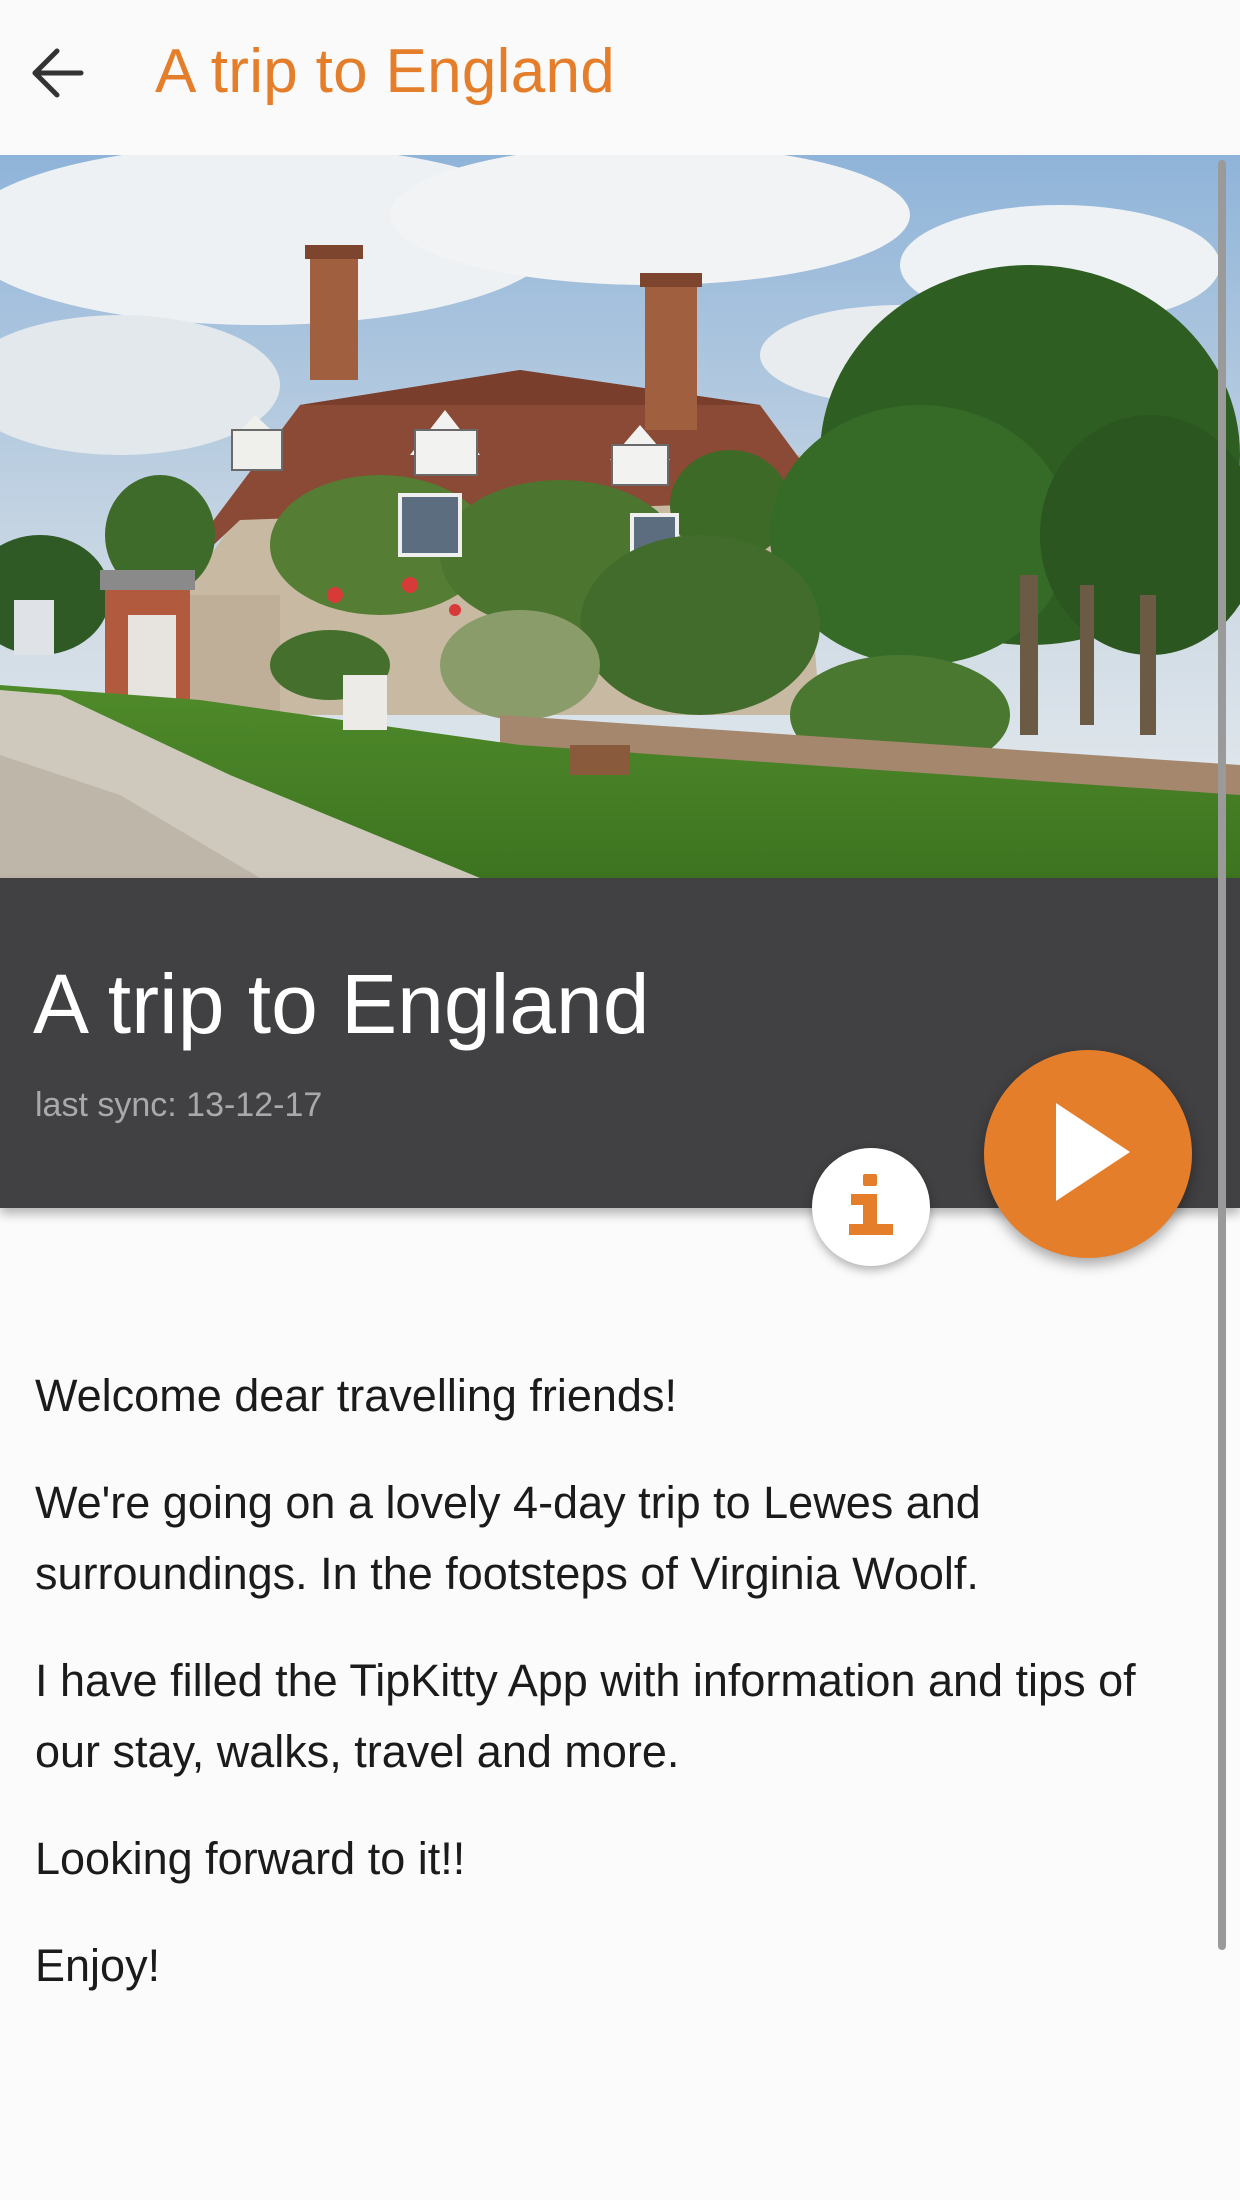 The height and width of the screenshot is (2200, 1240). What do you see at coordinates (341, 1004) in the screenshot?
I see `trip-title: A trip to England` at bounding box center [341, 1004].